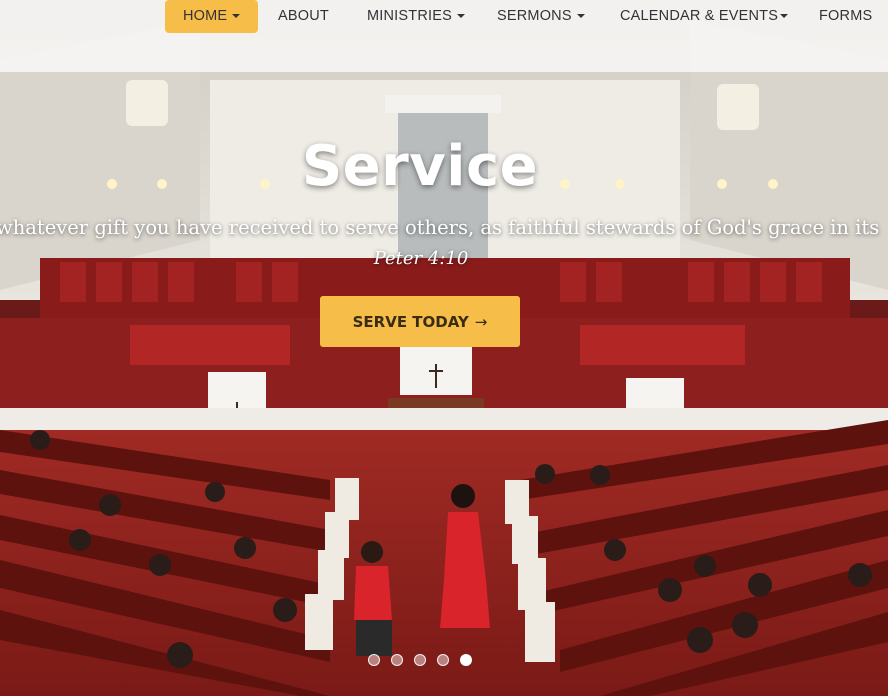 The width and height of the screenshot is (888, 696). Describe the element at coordinates (205, 16) in the screenshot. I see `nav-item-label: HOME` at that location.